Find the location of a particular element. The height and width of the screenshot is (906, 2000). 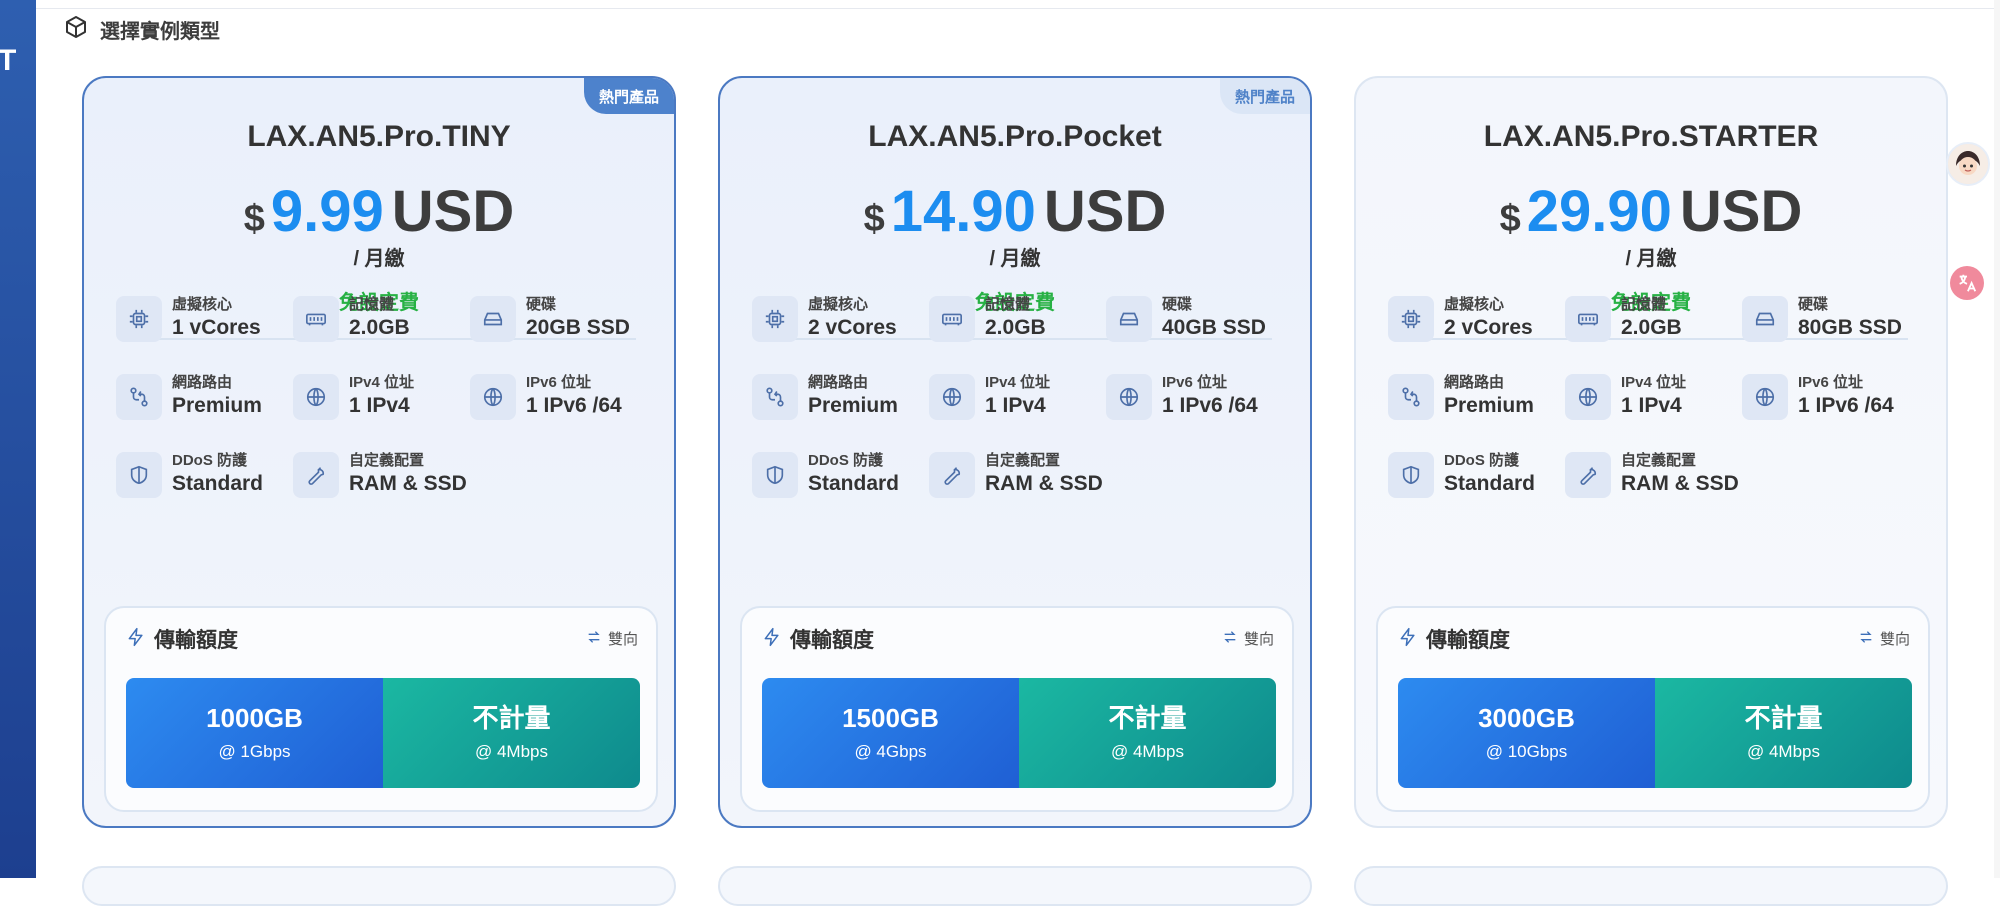

translate-icon is located at coordinates (1967, 283).